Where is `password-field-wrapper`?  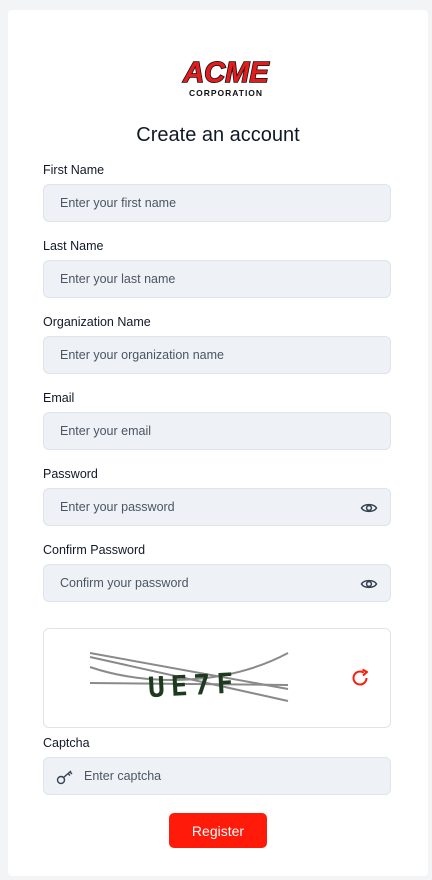 password-field-wrapper is located at coordinates (217, 507).